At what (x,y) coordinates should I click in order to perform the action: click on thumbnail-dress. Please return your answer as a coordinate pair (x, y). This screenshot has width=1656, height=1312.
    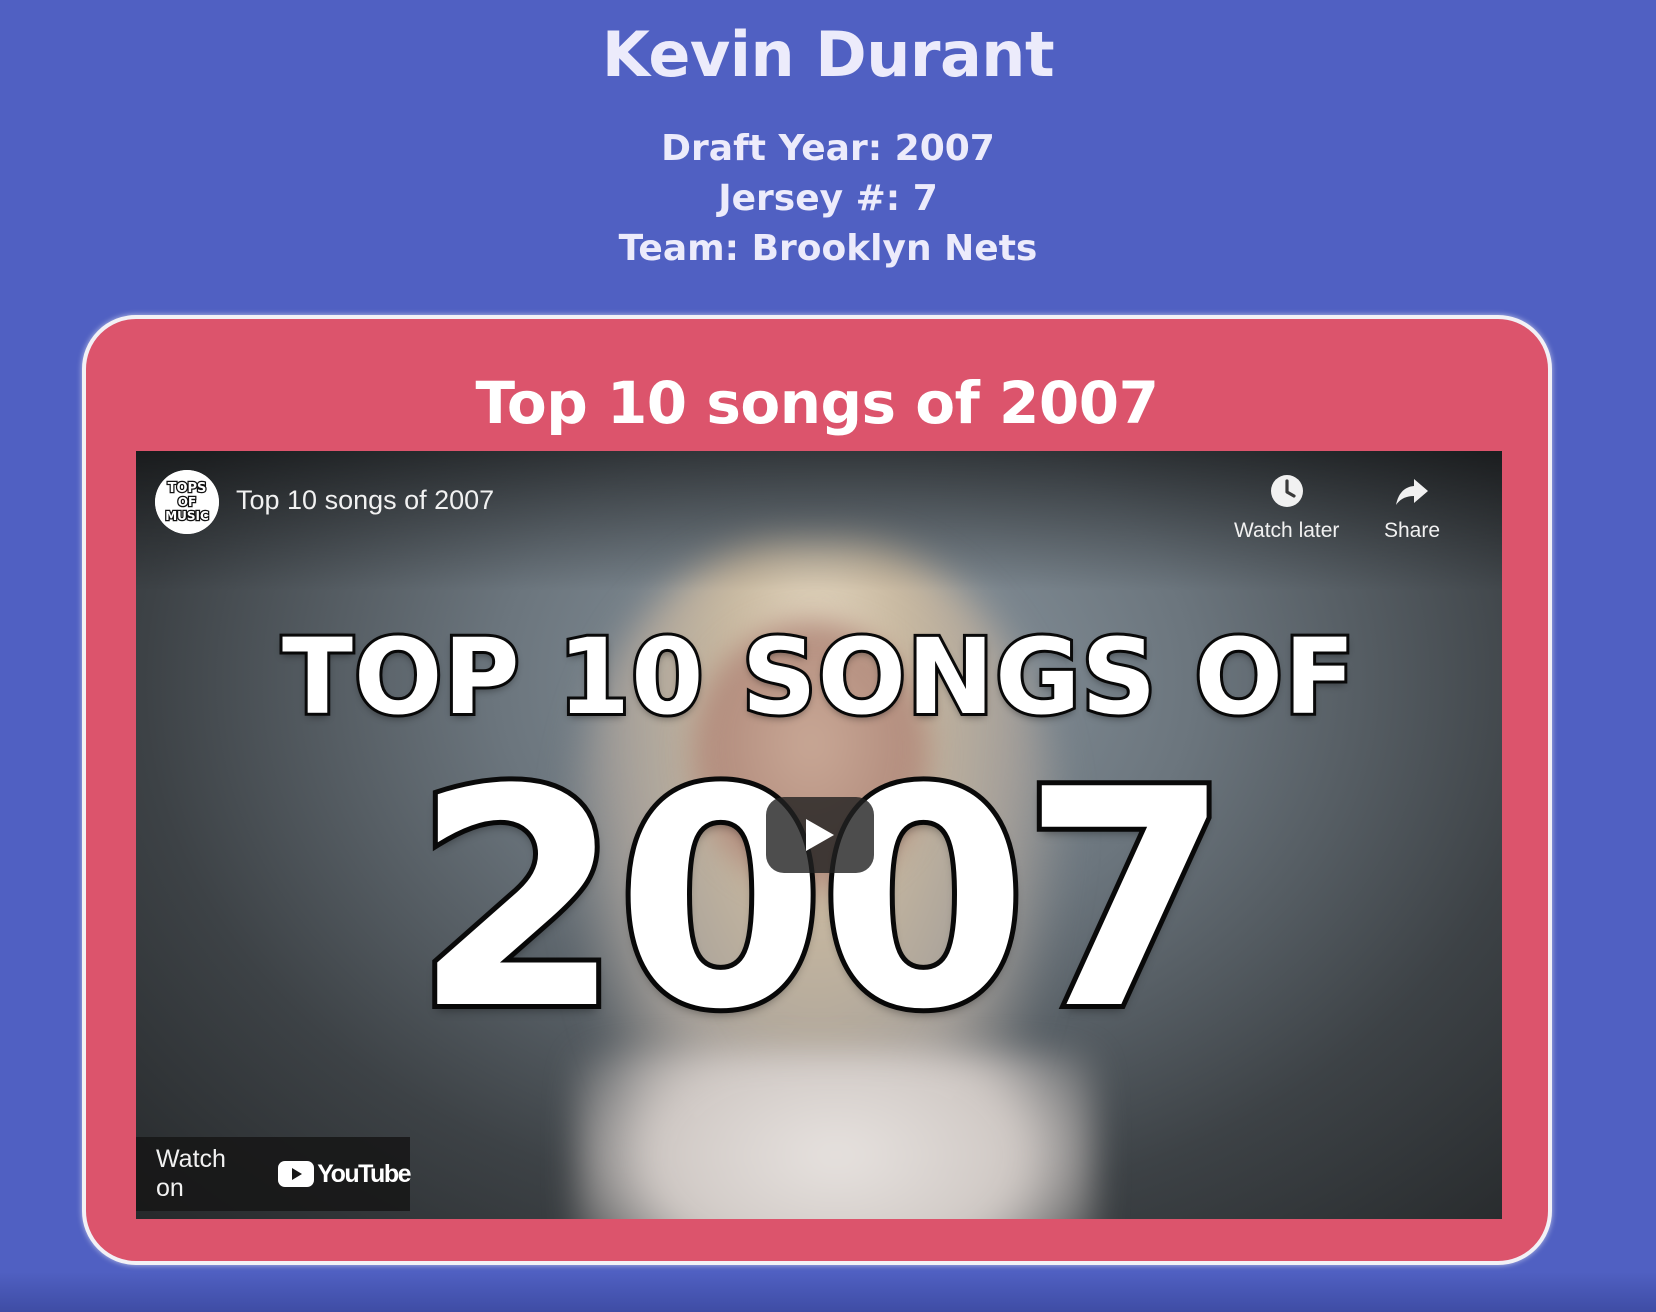
    Looking at the image, I should click on (836, 1135).